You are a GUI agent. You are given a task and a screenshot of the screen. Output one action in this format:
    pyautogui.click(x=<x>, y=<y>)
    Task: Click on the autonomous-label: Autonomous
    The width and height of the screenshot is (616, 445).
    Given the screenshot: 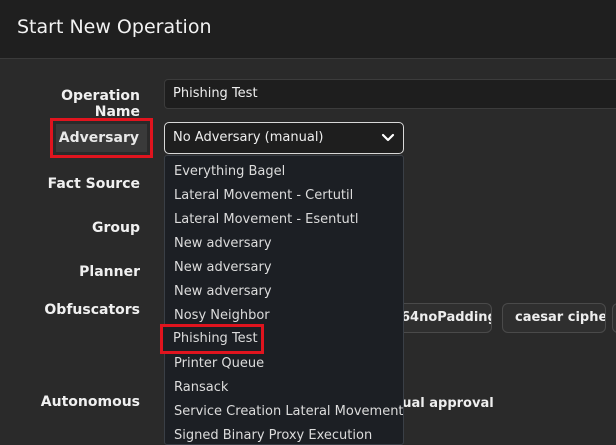 What is the action you would take?
    pyautogui.click(x=90, y=402)
    